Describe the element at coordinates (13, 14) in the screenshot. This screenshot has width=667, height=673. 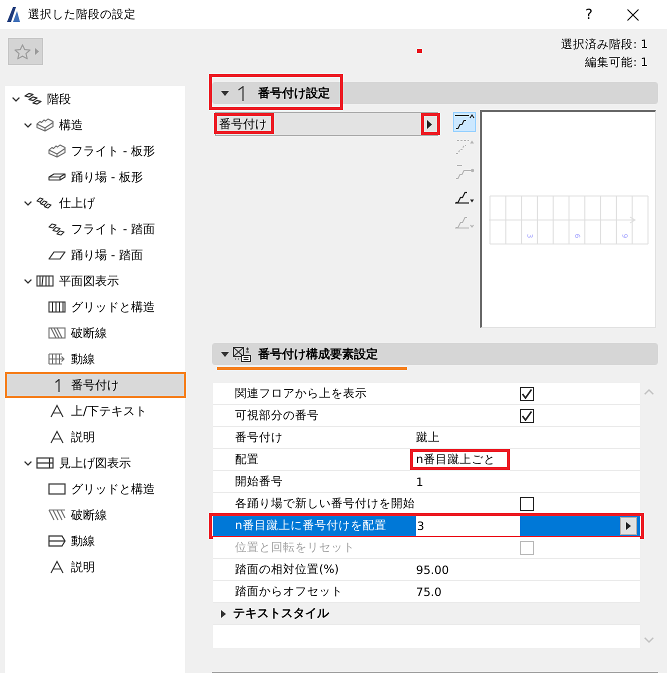
I see `app-logo-icon` at that location.